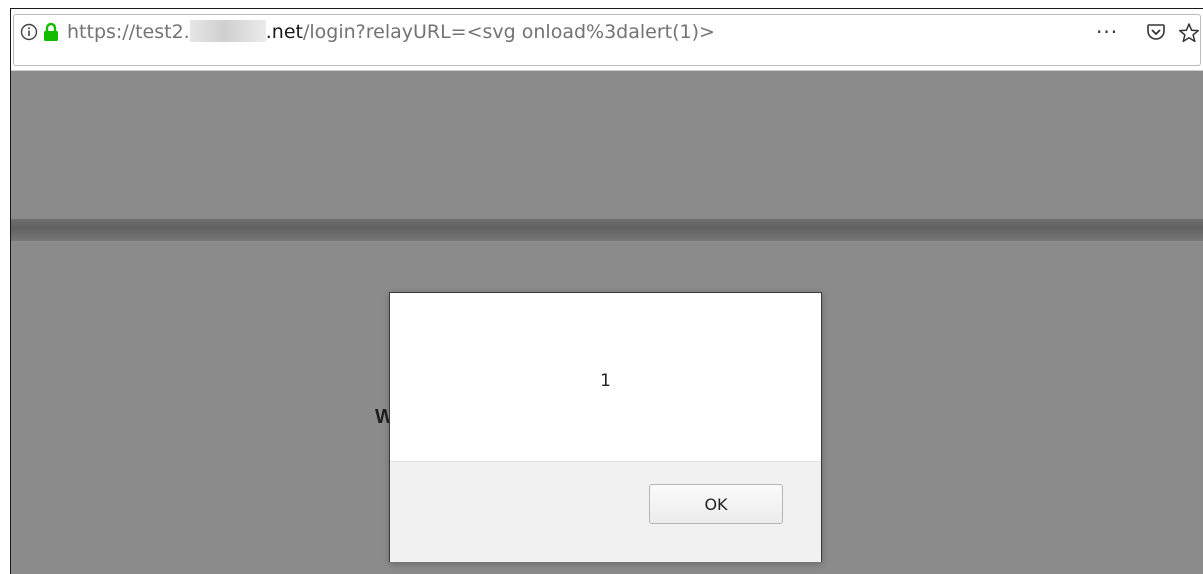 This screenshot has height=574, width=1203. Describe the element at coordinates (29, 32) in the screenshot. I see `info-icon` at that location.